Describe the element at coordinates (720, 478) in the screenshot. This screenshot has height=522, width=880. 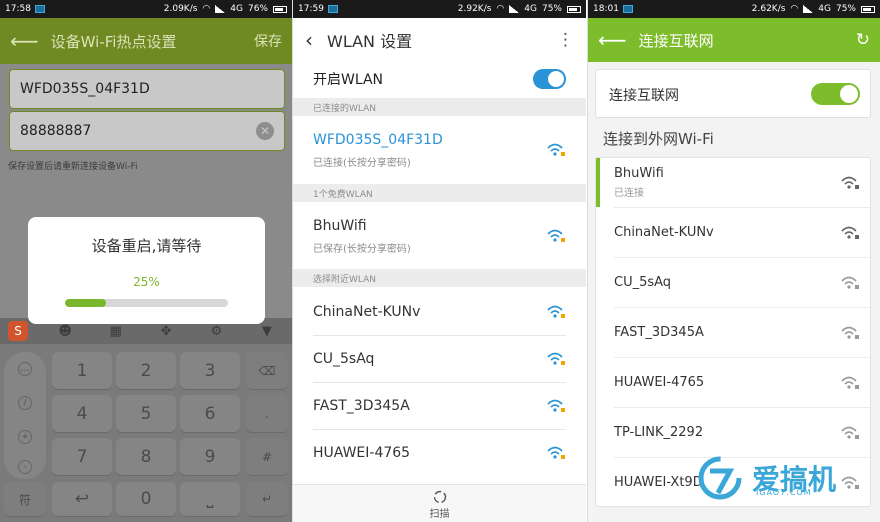
I see `watermark-logo-icon` at that location.